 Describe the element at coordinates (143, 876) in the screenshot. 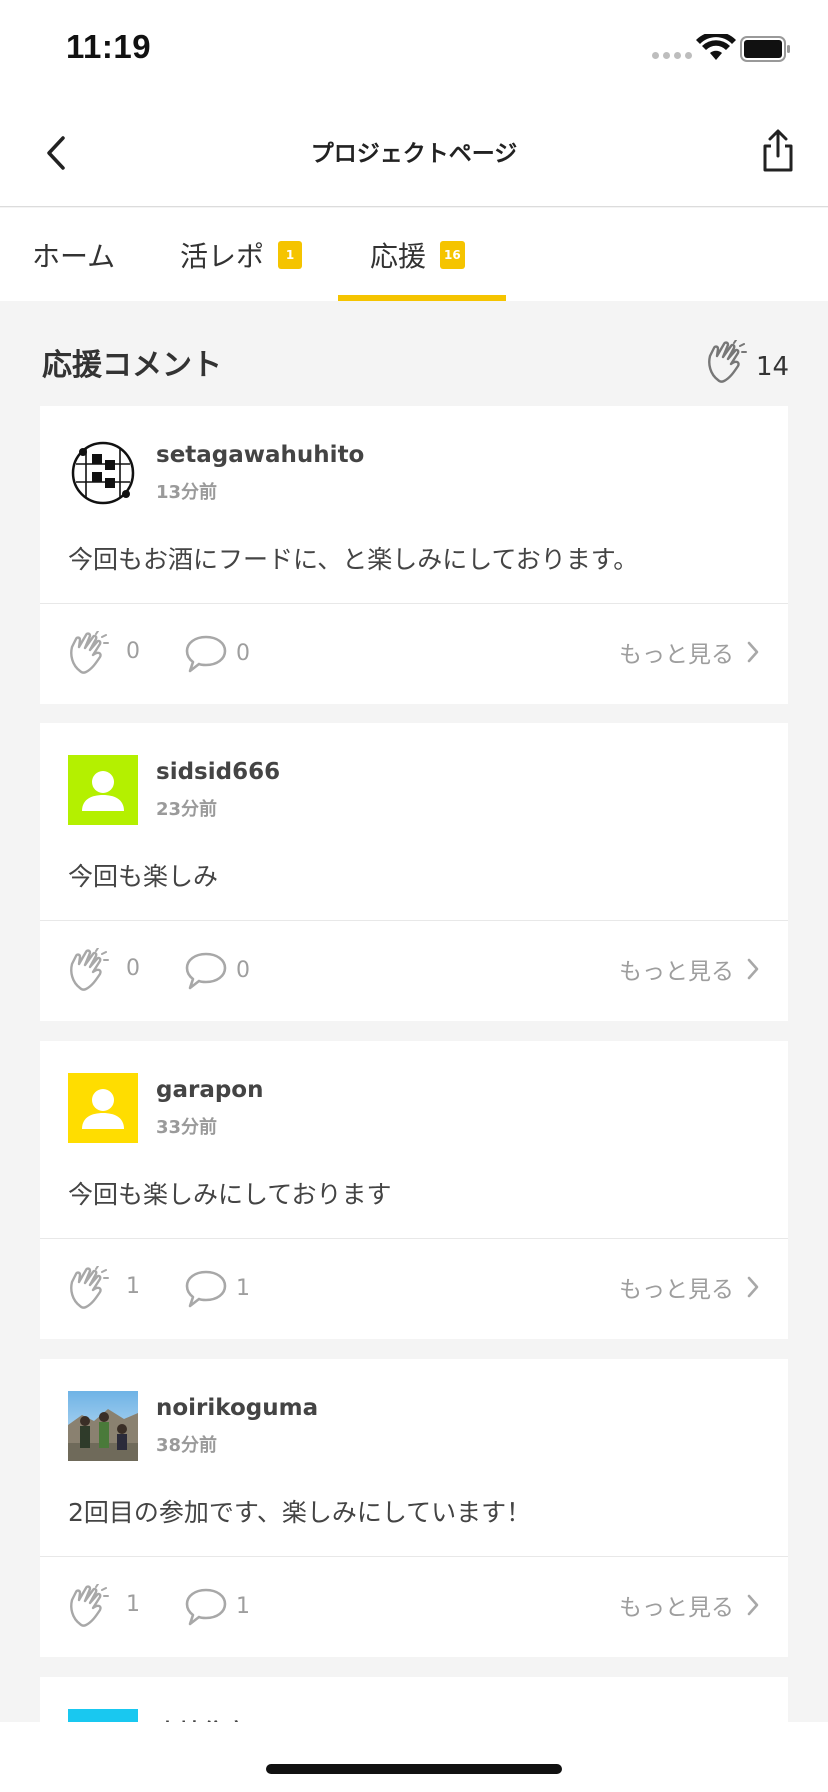

I see `comment-text: 今回も楽しみ` at that location.